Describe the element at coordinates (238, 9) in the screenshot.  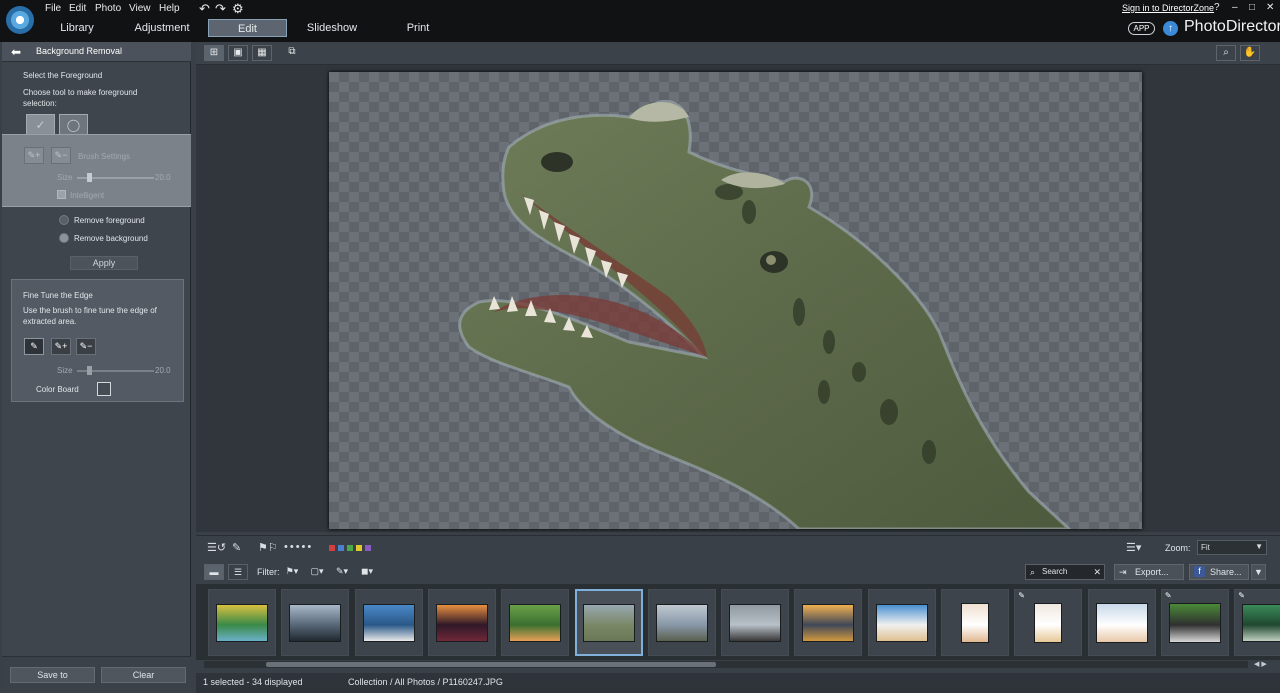
I see `settings-icon: ⚙` at that location.